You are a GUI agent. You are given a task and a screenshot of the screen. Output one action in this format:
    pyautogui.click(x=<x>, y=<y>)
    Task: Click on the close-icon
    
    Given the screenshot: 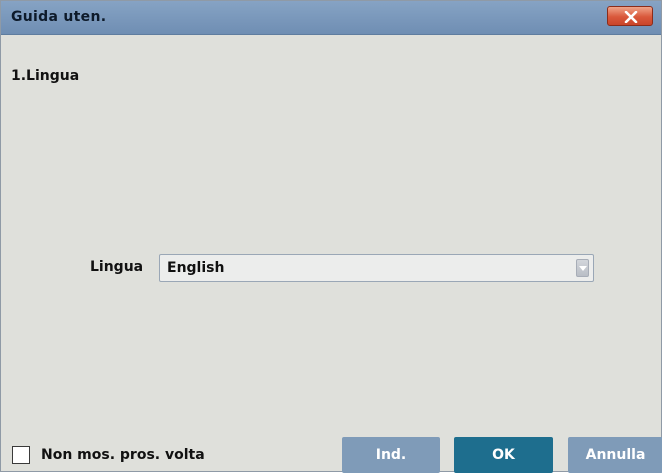 What is the action you would take?
    pyautogui.click(x=631, y=17)
    